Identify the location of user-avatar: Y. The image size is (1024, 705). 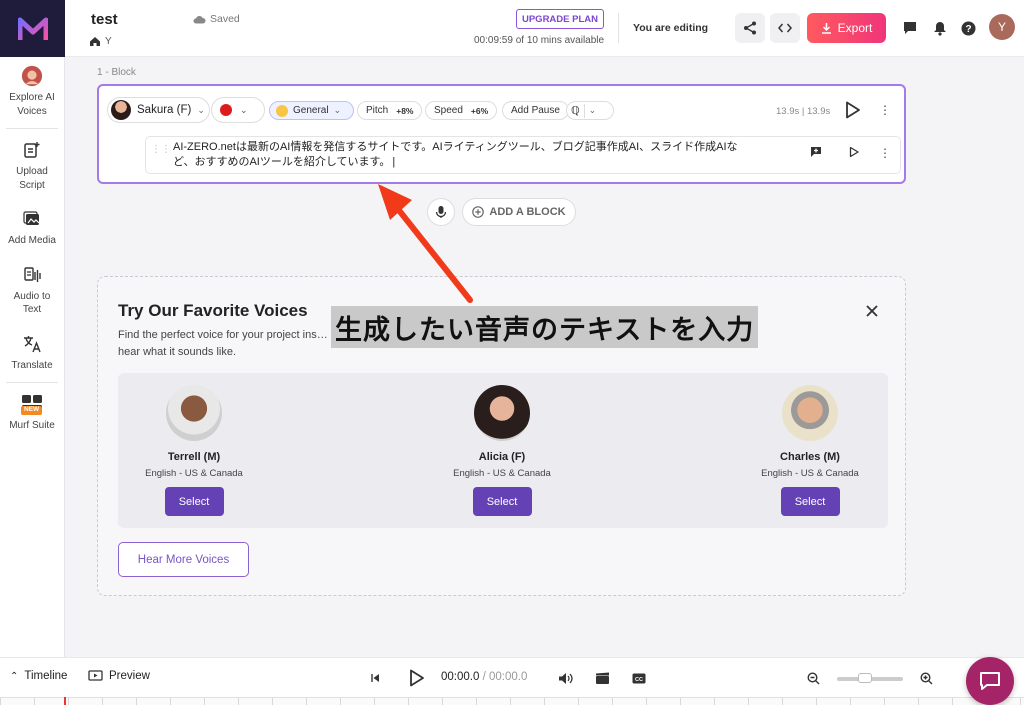
(1002, 27).